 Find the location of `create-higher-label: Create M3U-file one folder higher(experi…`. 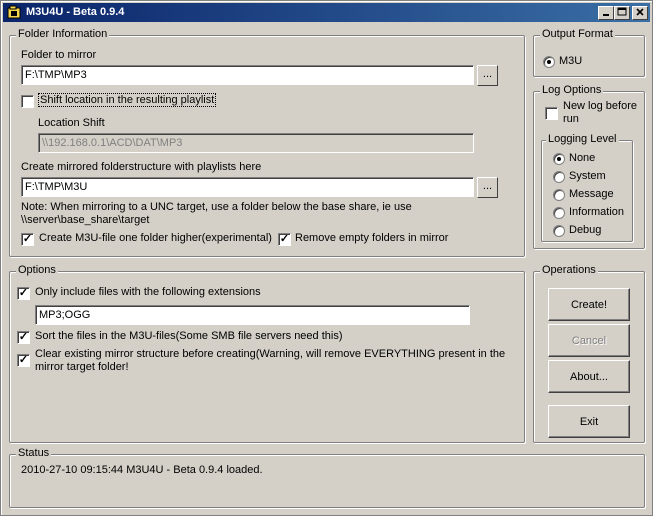

create-higher-label: Create M3U-file one folder higher(experi… is located at coordinates (155, 238).